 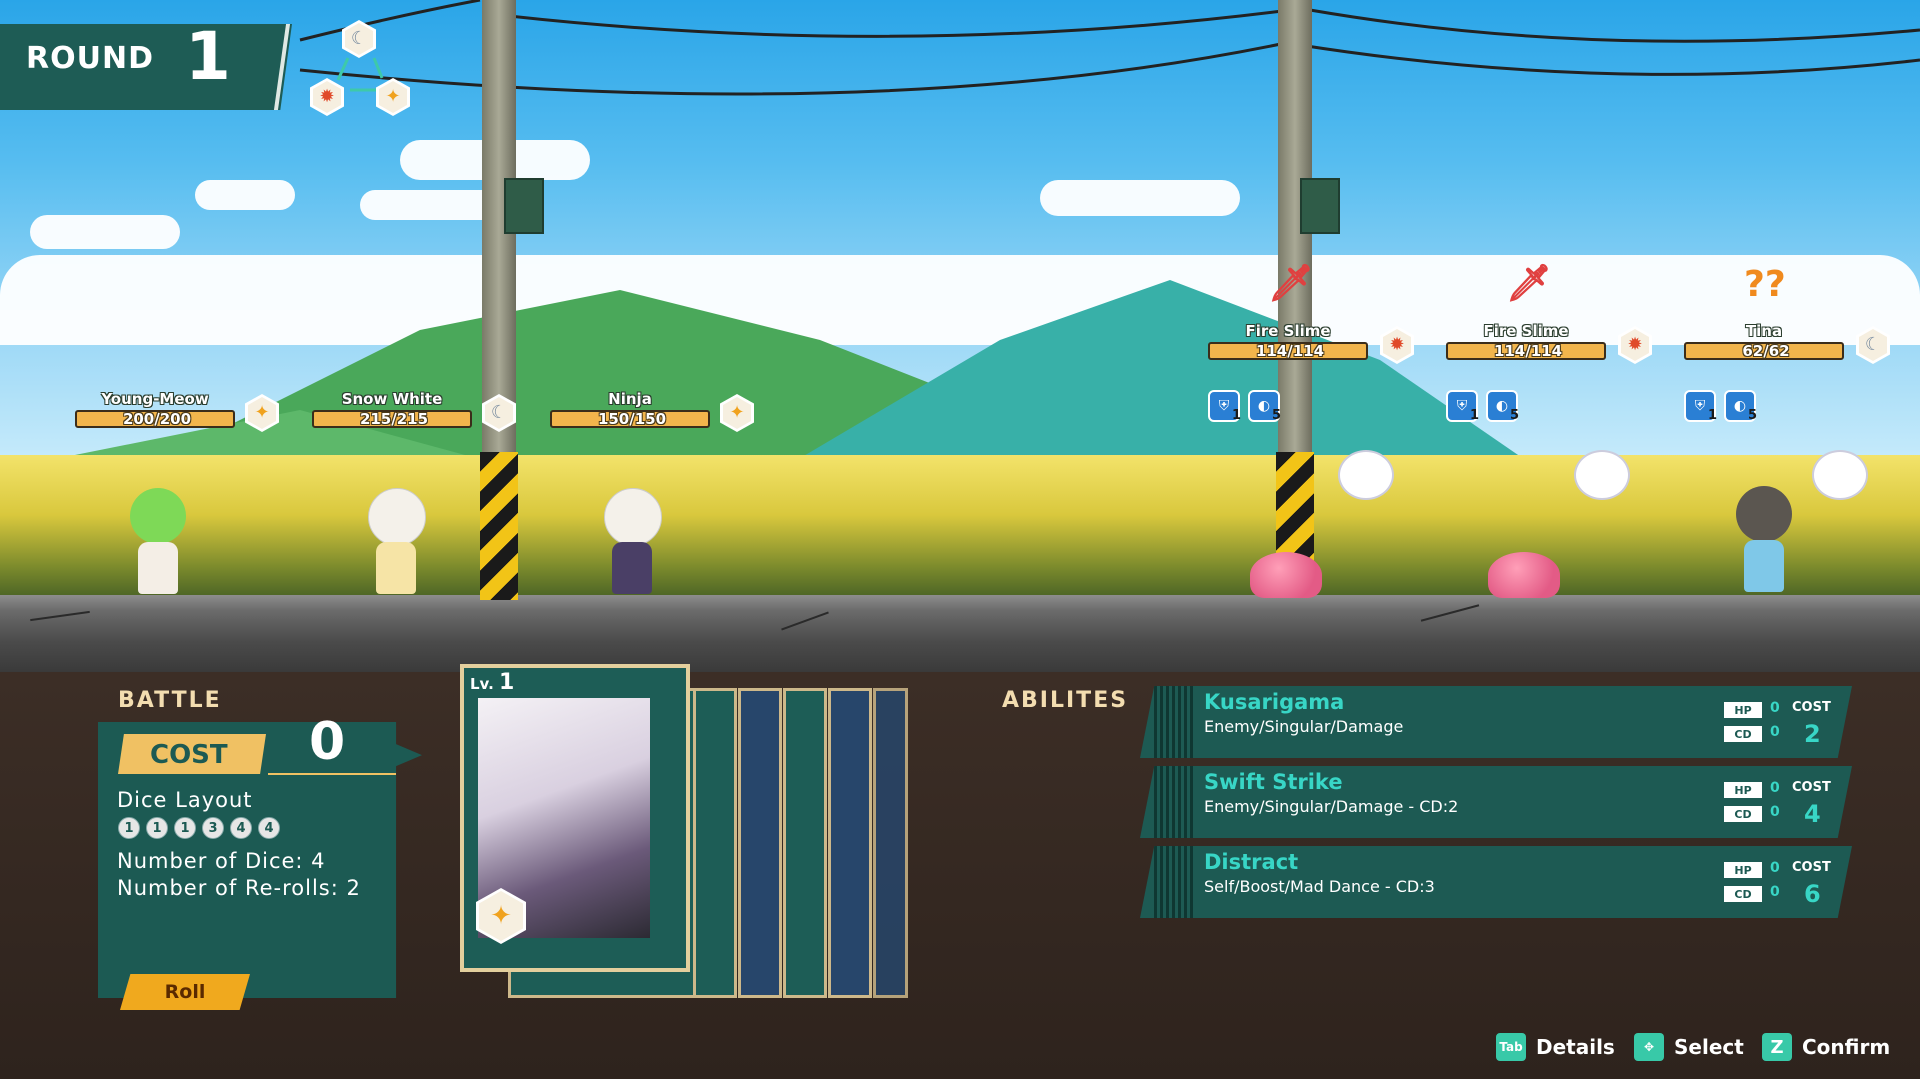 What do you see at coordinates (1109, 48) in the screenshot?
I see `power-lines` at bounding box center [1109, 48].